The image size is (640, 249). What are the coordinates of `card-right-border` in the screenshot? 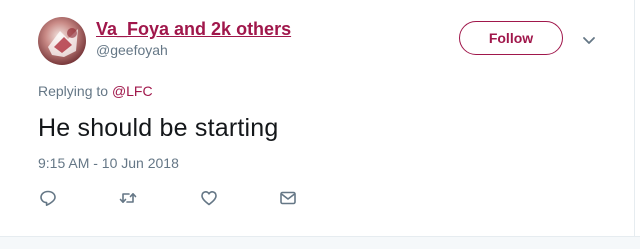 It's located at (634, 118).